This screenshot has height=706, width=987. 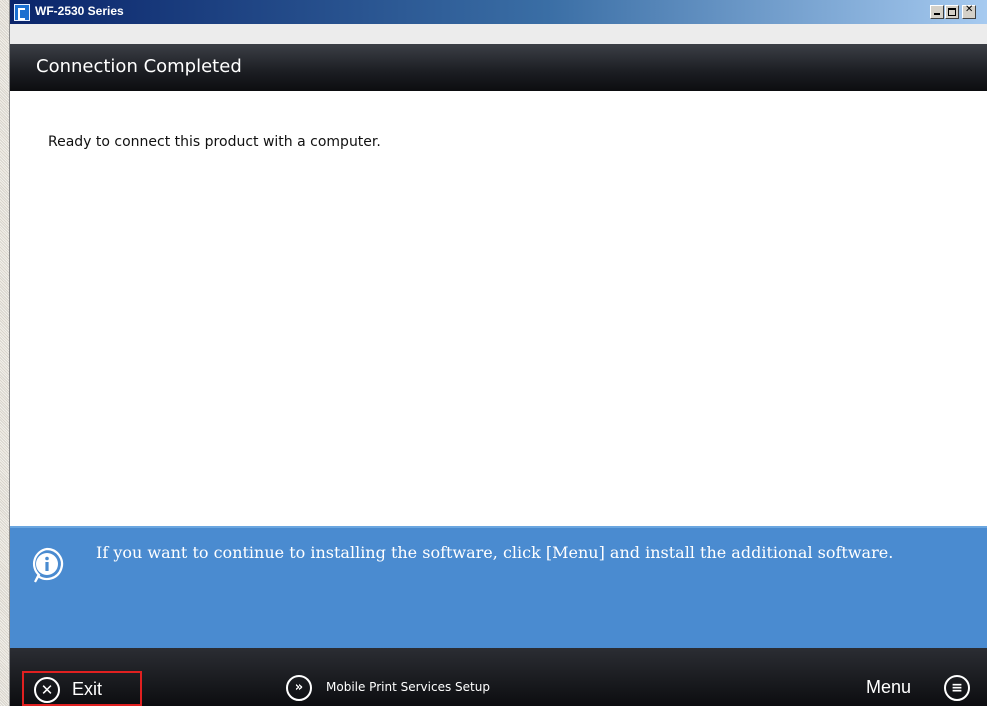 I want to click on info-icon, so click(x=48, y=565).